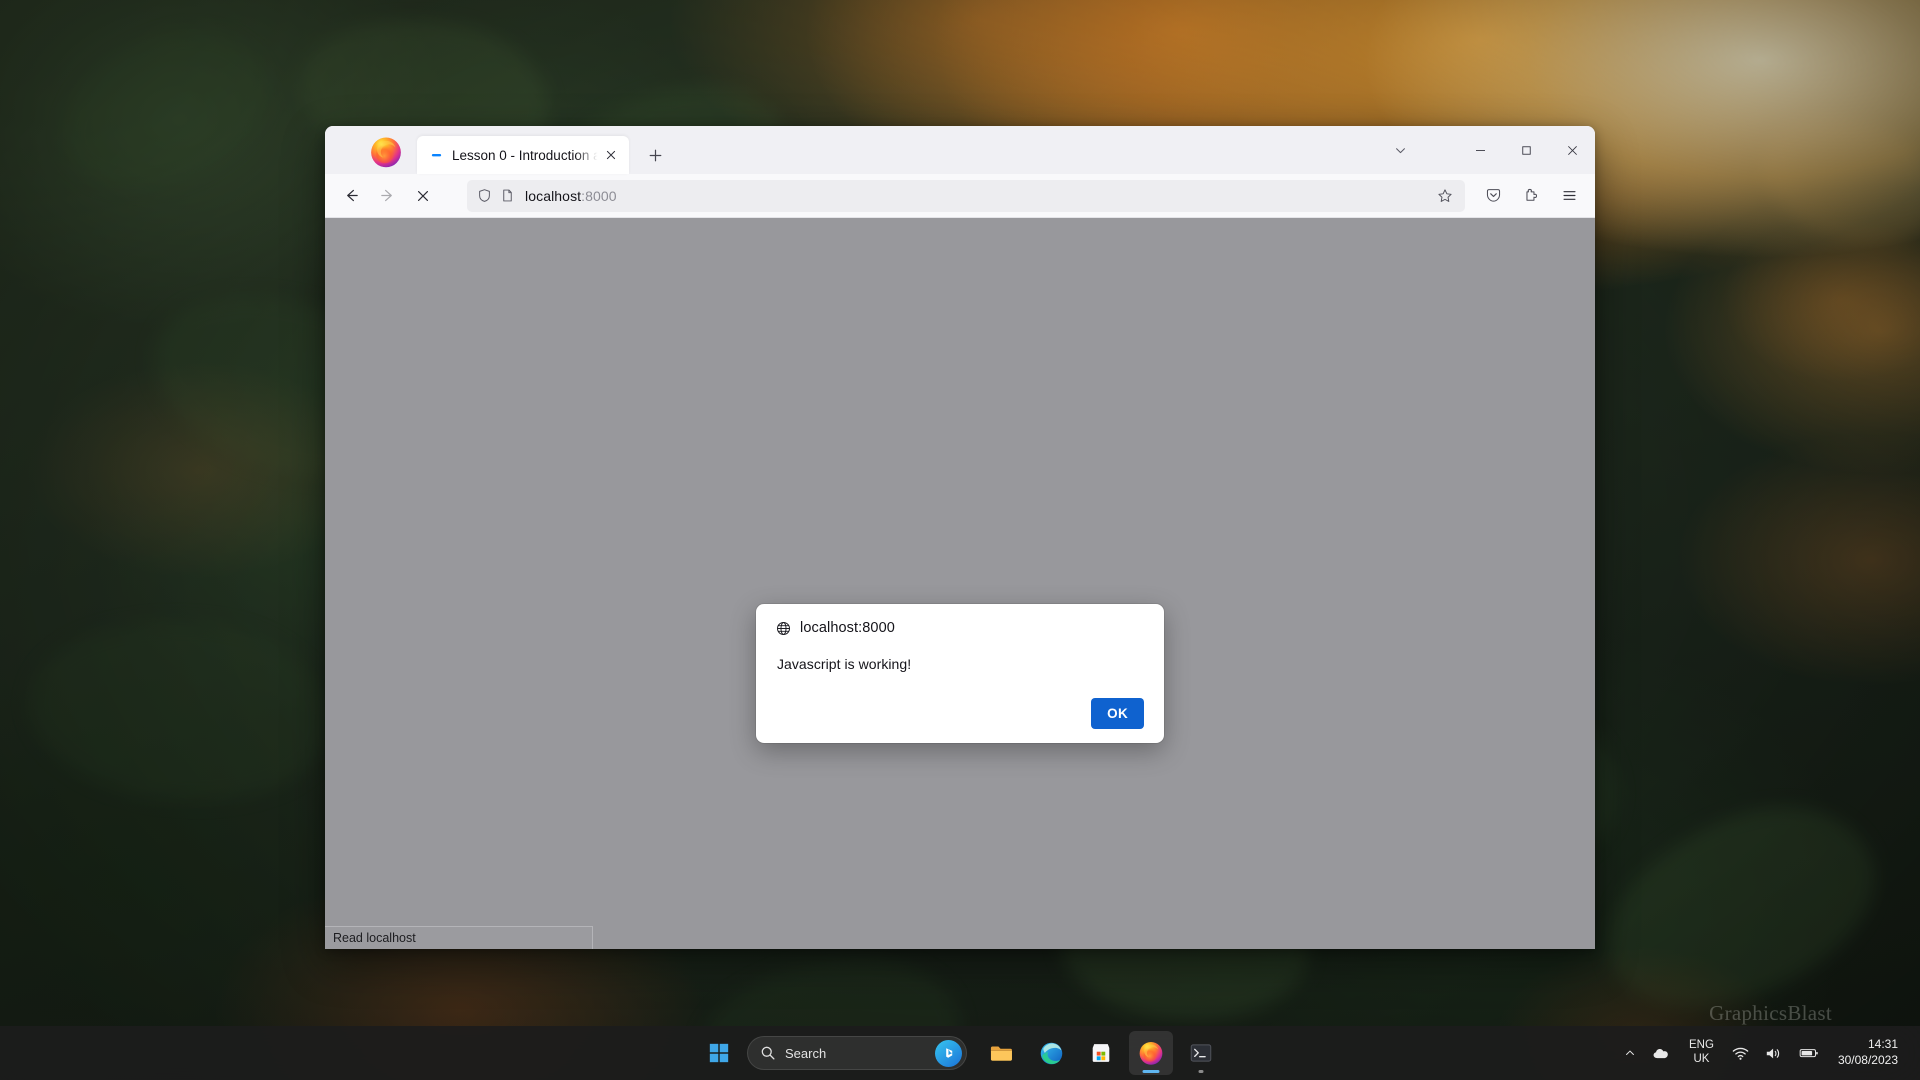 The image size is (1920, 1080). Describe the element at coordinates (960, 628) in the screenshot. I see `dialog-header: localhost:8000` at that location.